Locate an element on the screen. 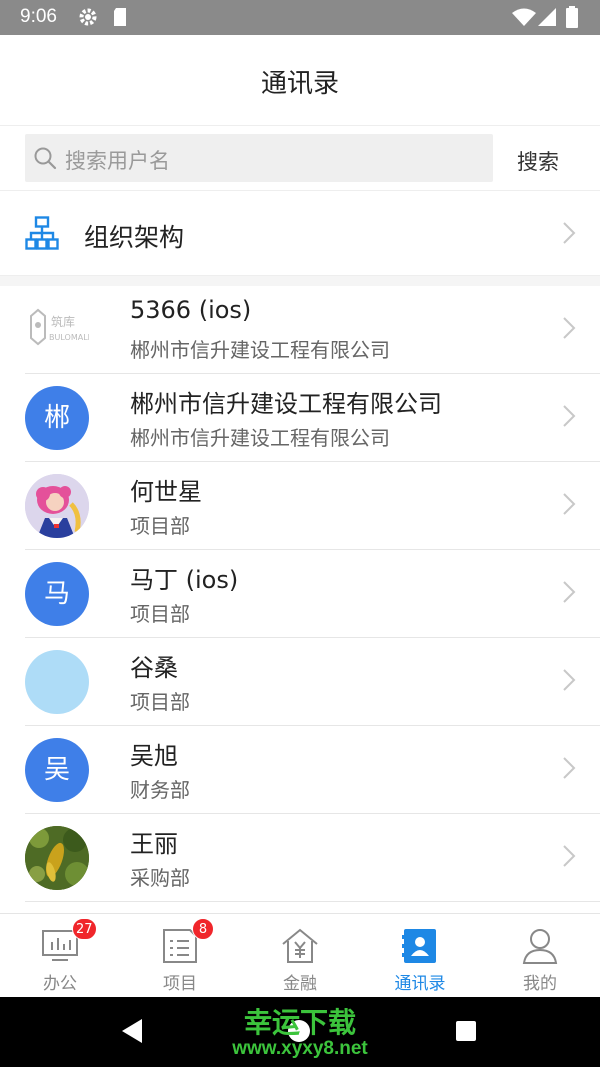  contact-name: 王丽 is located at coordinates (154, 844).